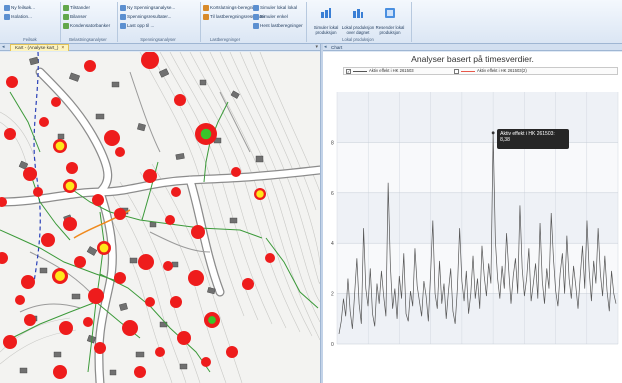  I want to click on fetch-load-calcs-button: Hent lastberegninger, so click(278, 26).